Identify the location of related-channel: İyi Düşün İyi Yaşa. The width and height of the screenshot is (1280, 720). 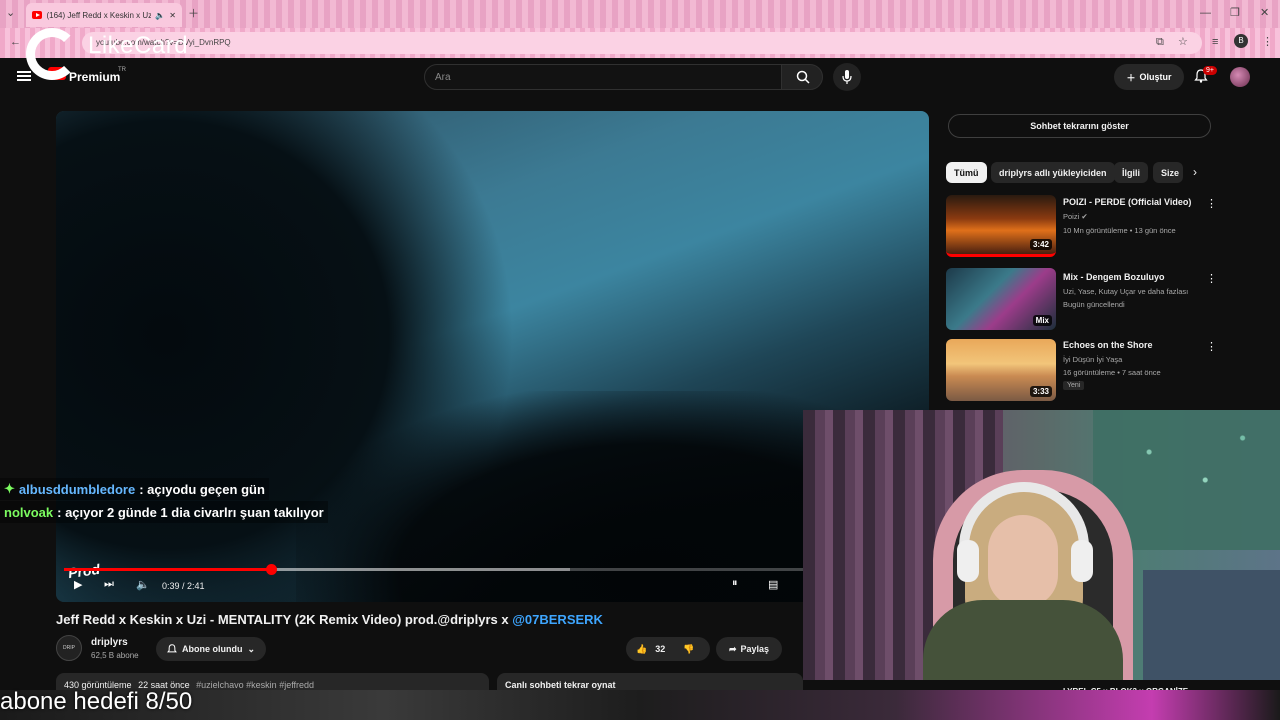
(1093, 359).